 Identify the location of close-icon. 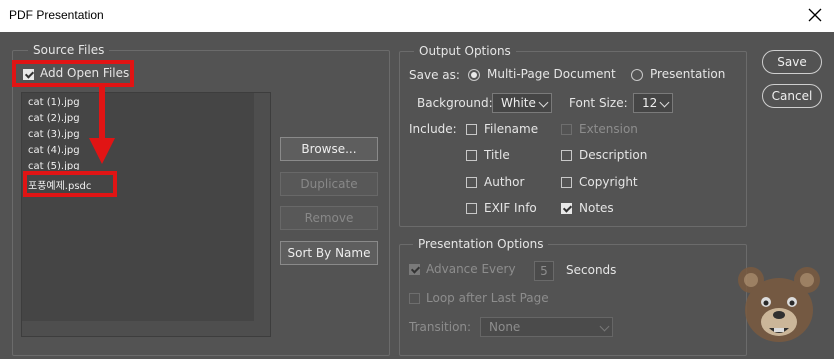
(815, 15).